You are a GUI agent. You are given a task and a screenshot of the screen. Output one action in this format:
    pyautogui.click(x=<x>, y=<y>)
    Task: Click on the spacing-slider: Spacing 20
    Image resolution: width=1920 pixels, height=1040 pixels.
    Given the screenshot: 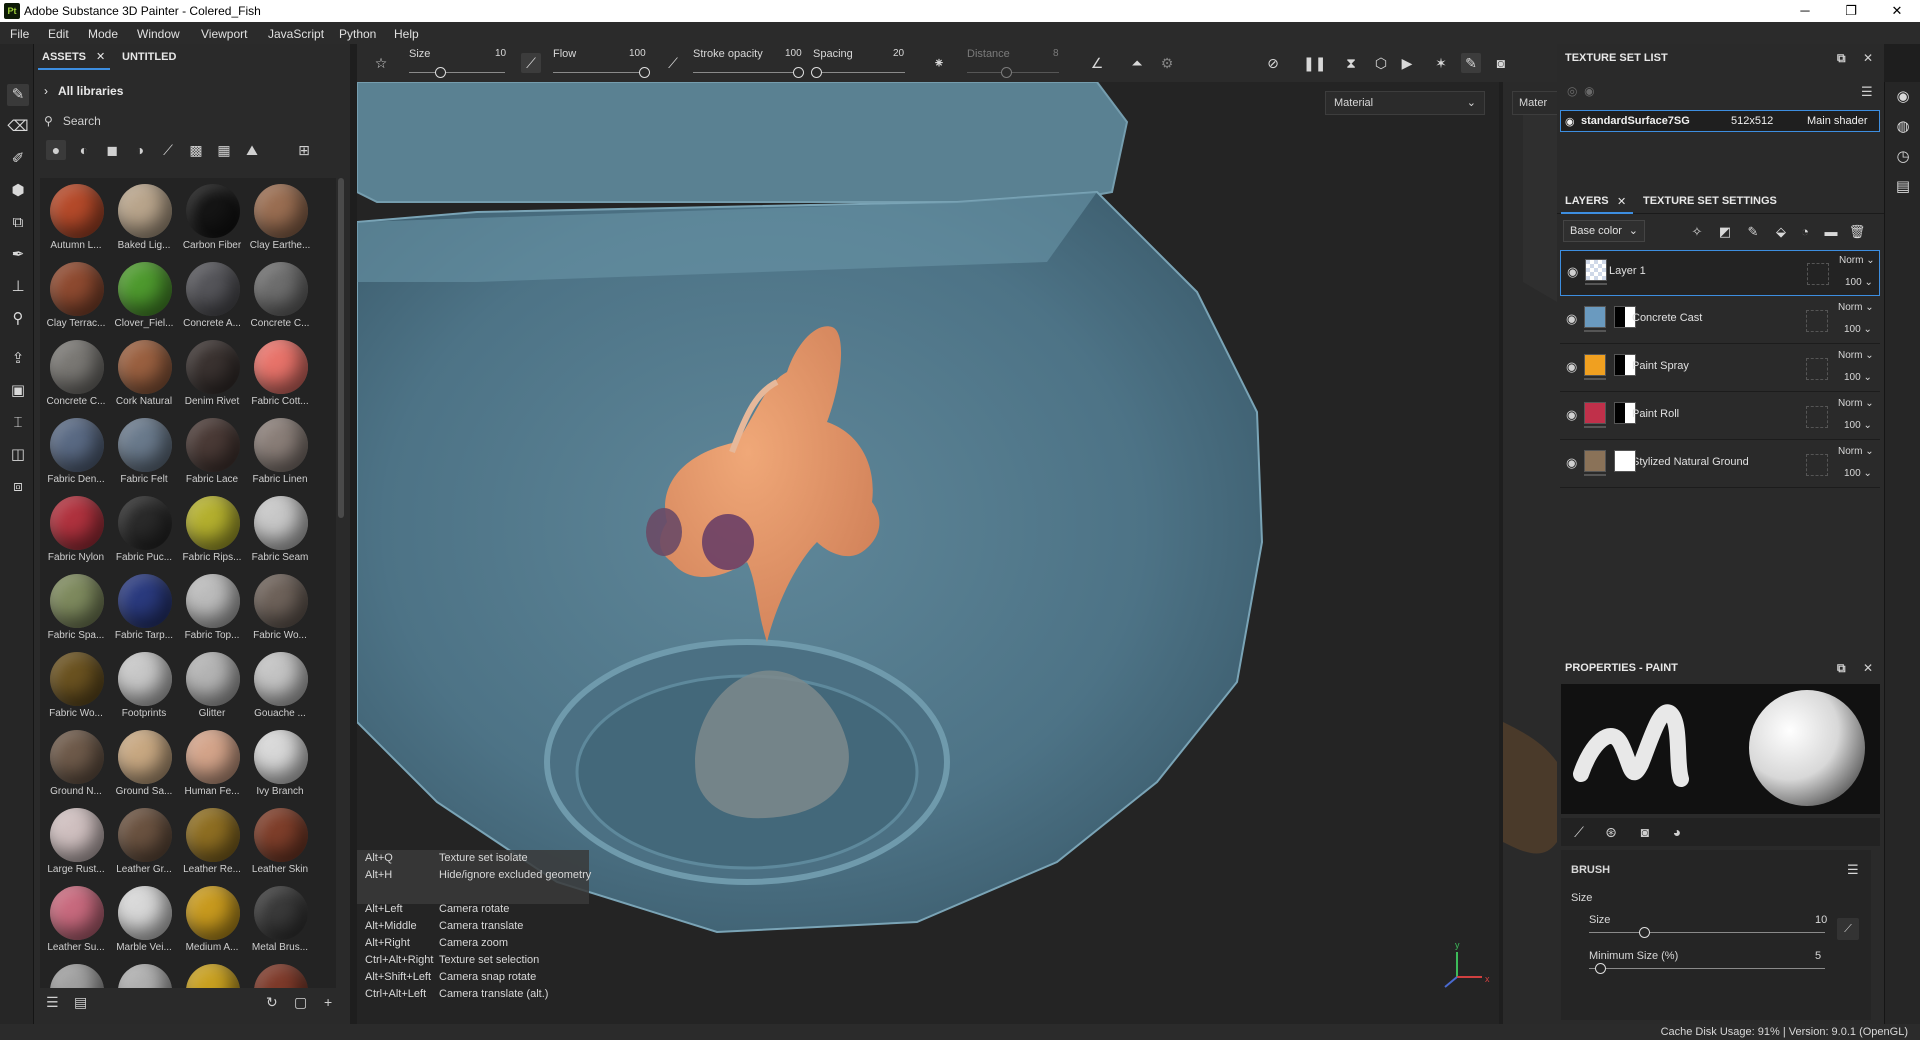 What is the action you would take?
    pyautogui.click(x=858, y=63)
    